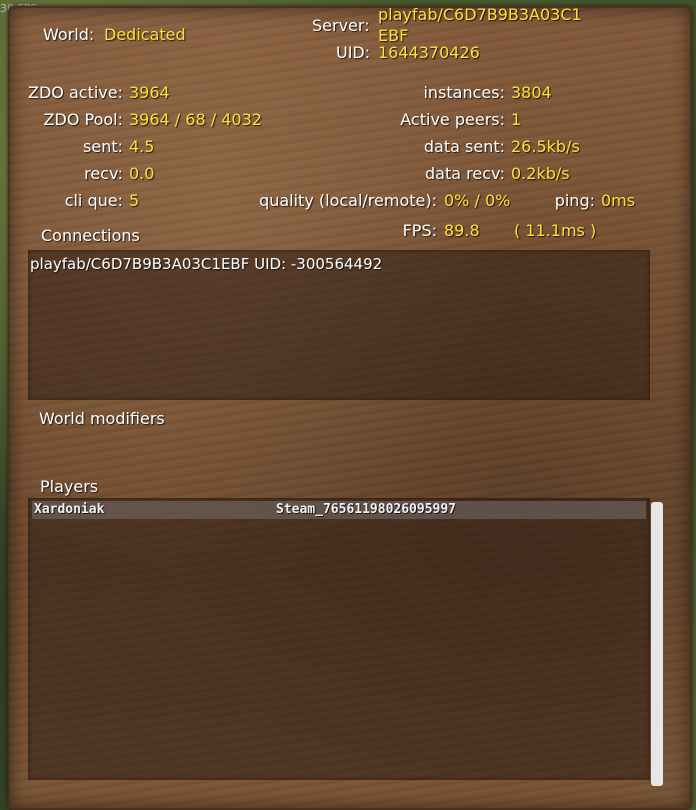 The image size is (696, 810). Describe the element at coordinates (429, 52) in the screenshot. I see `uid-value: 1644370426` at that location.